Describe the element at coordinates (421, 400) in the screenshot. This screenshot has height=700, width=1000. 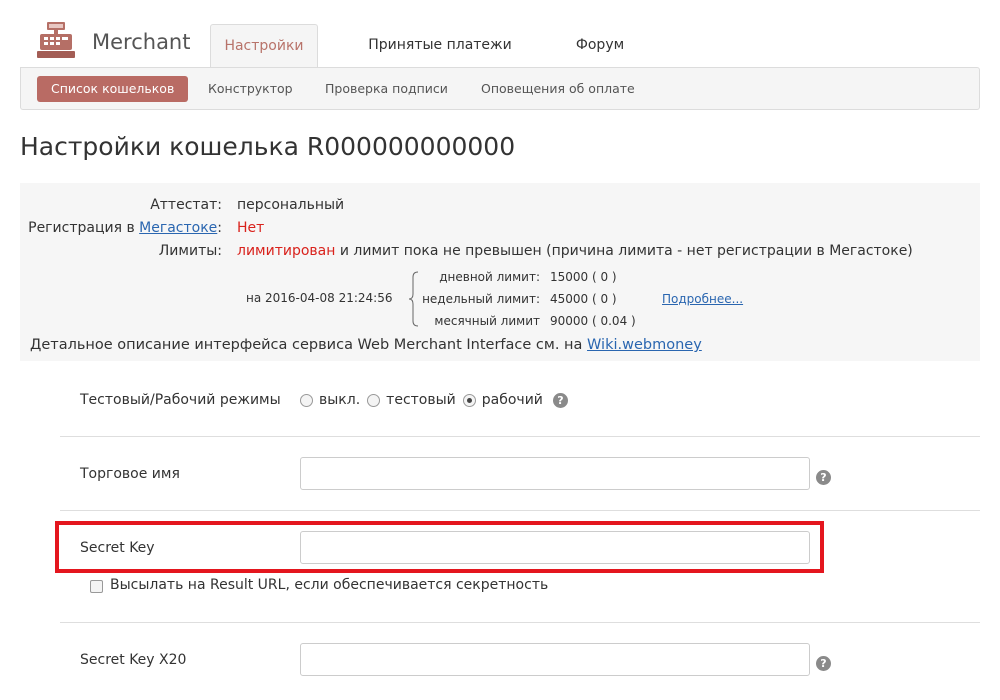
I see `mode-test-label: тестовый` at that location.